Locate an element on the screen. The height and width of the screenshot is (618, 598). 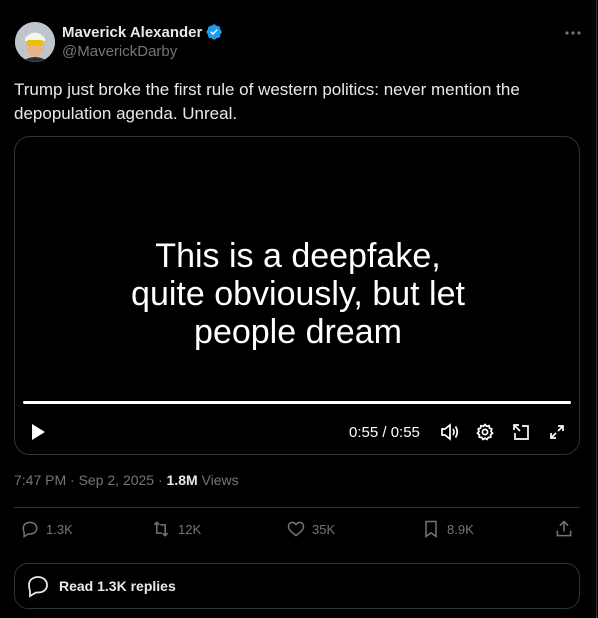
settings-icon is located at coordinates (485, 432).